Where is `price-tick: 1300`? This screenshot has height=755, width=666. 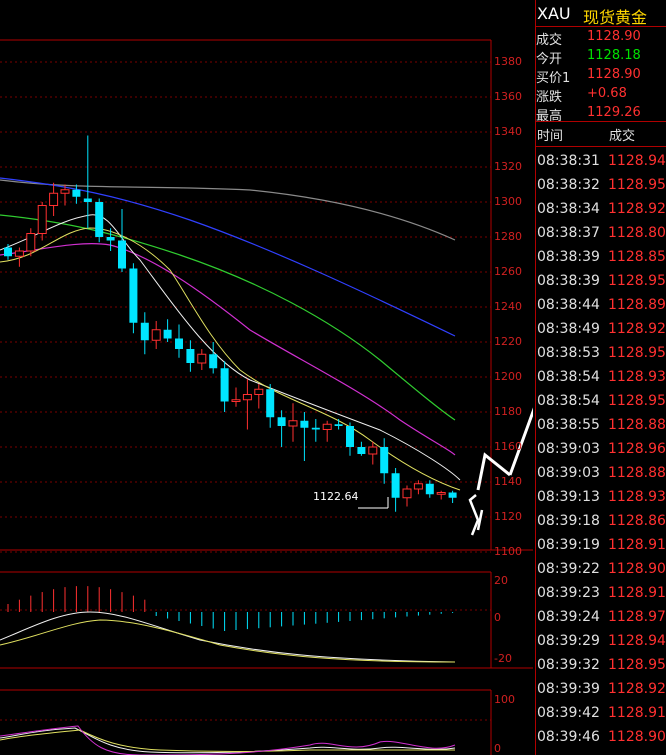 price-tick: 1300 is located at coordinates (508, 201).